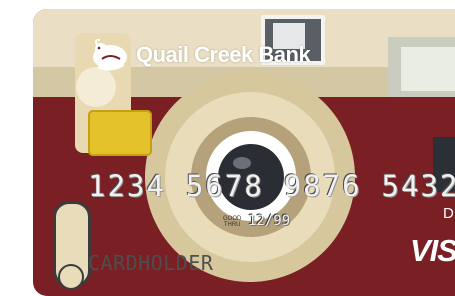  I want to click on expiry-date: 12/99, so click(269, 221).